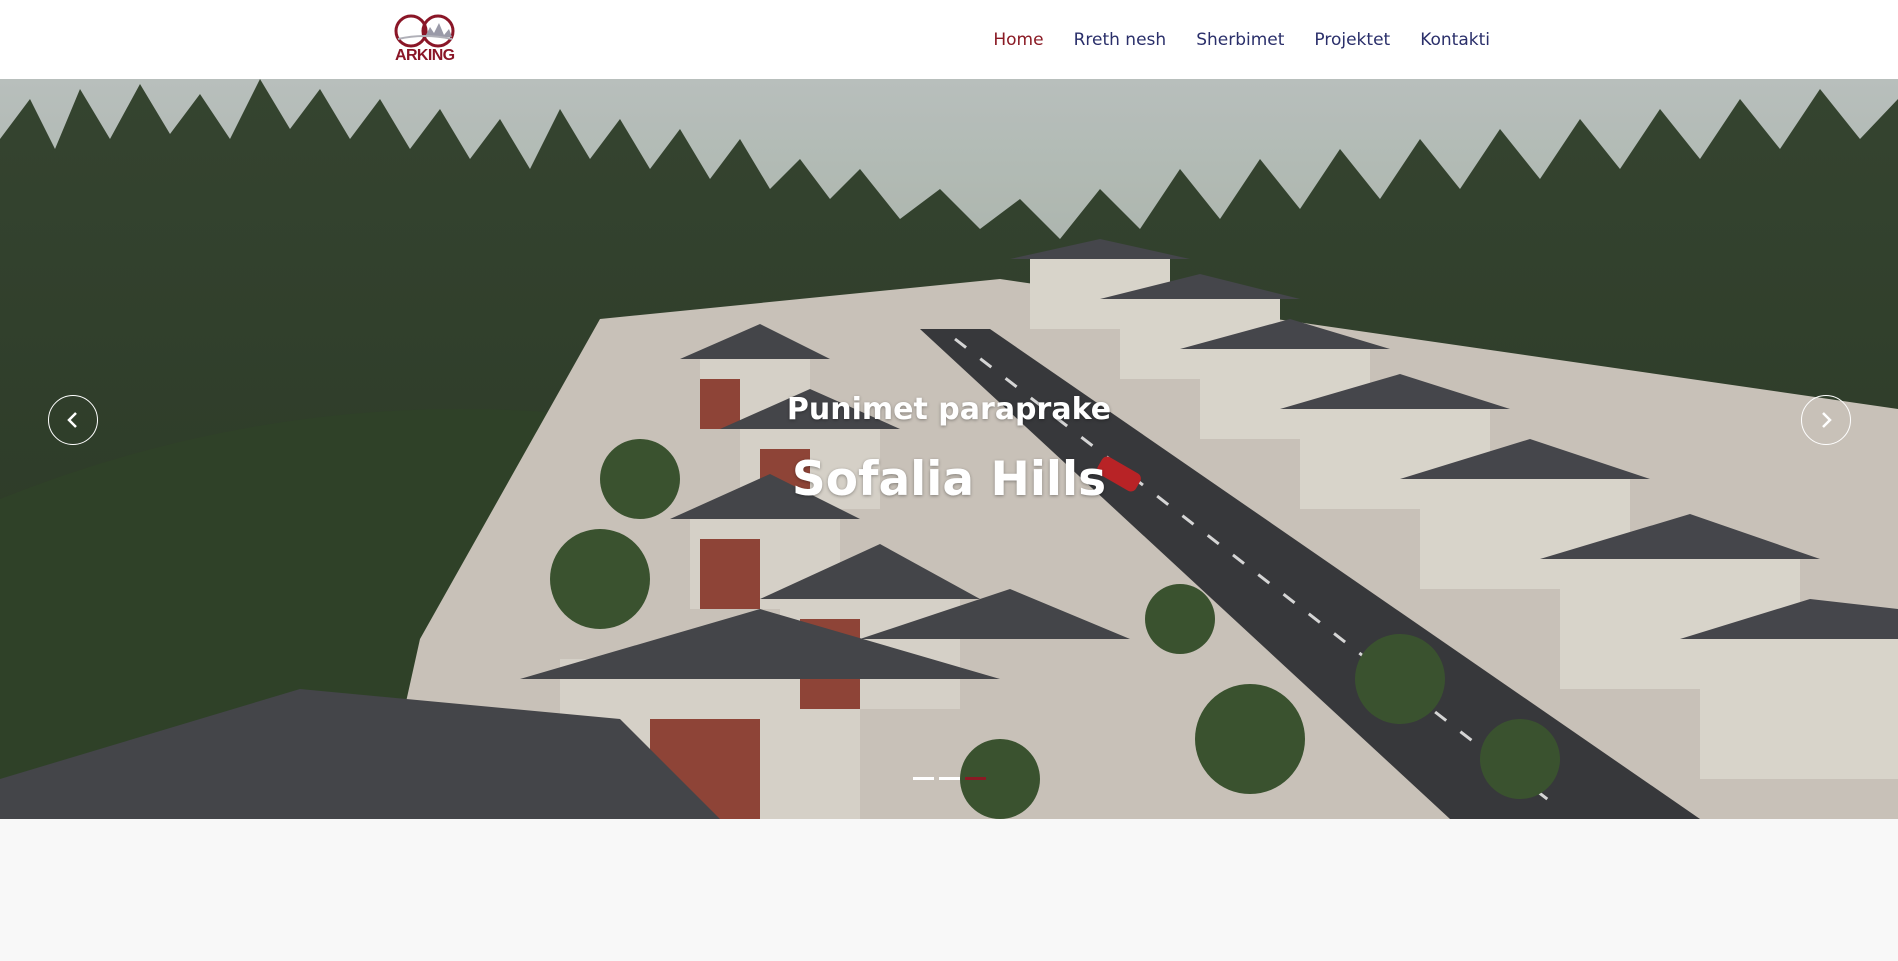 The height and width of the screenshot is (961, 1898). Describe the element at coordinates (1455, 40) in the screenshot. I see `nav-item-kontakti: Kontakti` at that location.